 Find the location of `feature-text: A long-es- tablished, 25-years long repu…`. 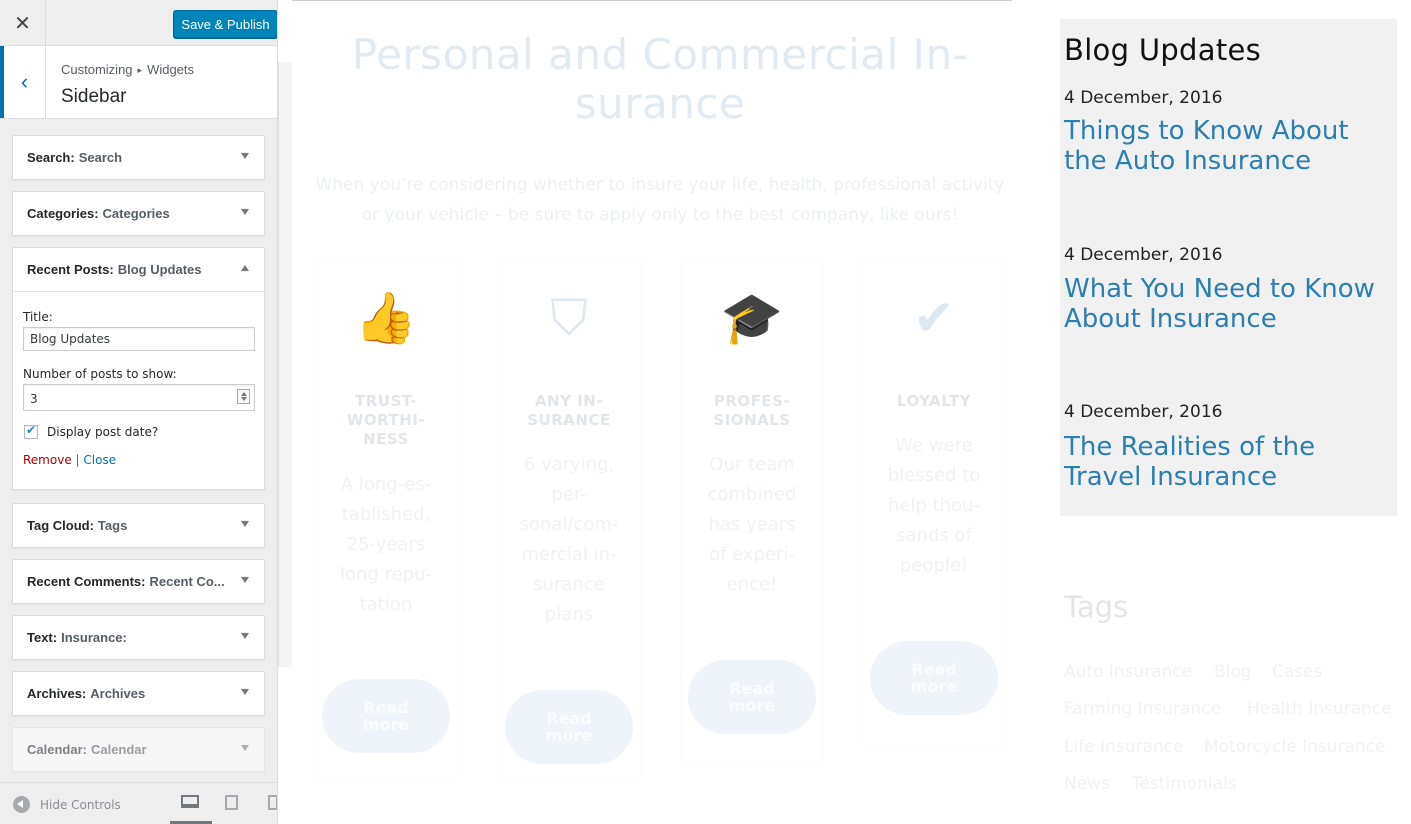

feature-text: A long-es- tablished, 25-years long repu… is located at coordinates (386, 544).